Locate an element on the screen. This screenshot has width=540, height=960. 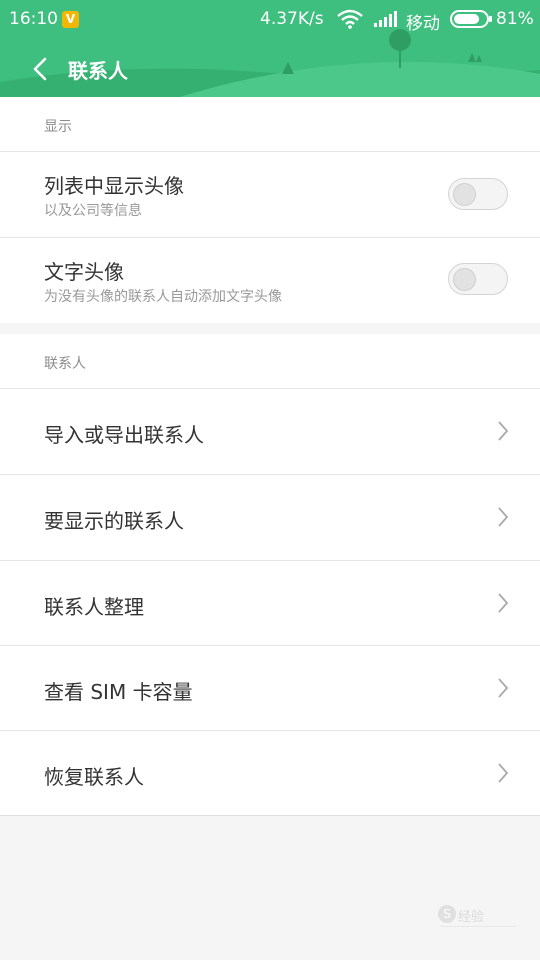
watermark-logo-icon: S is located at coordinates (447, 914).